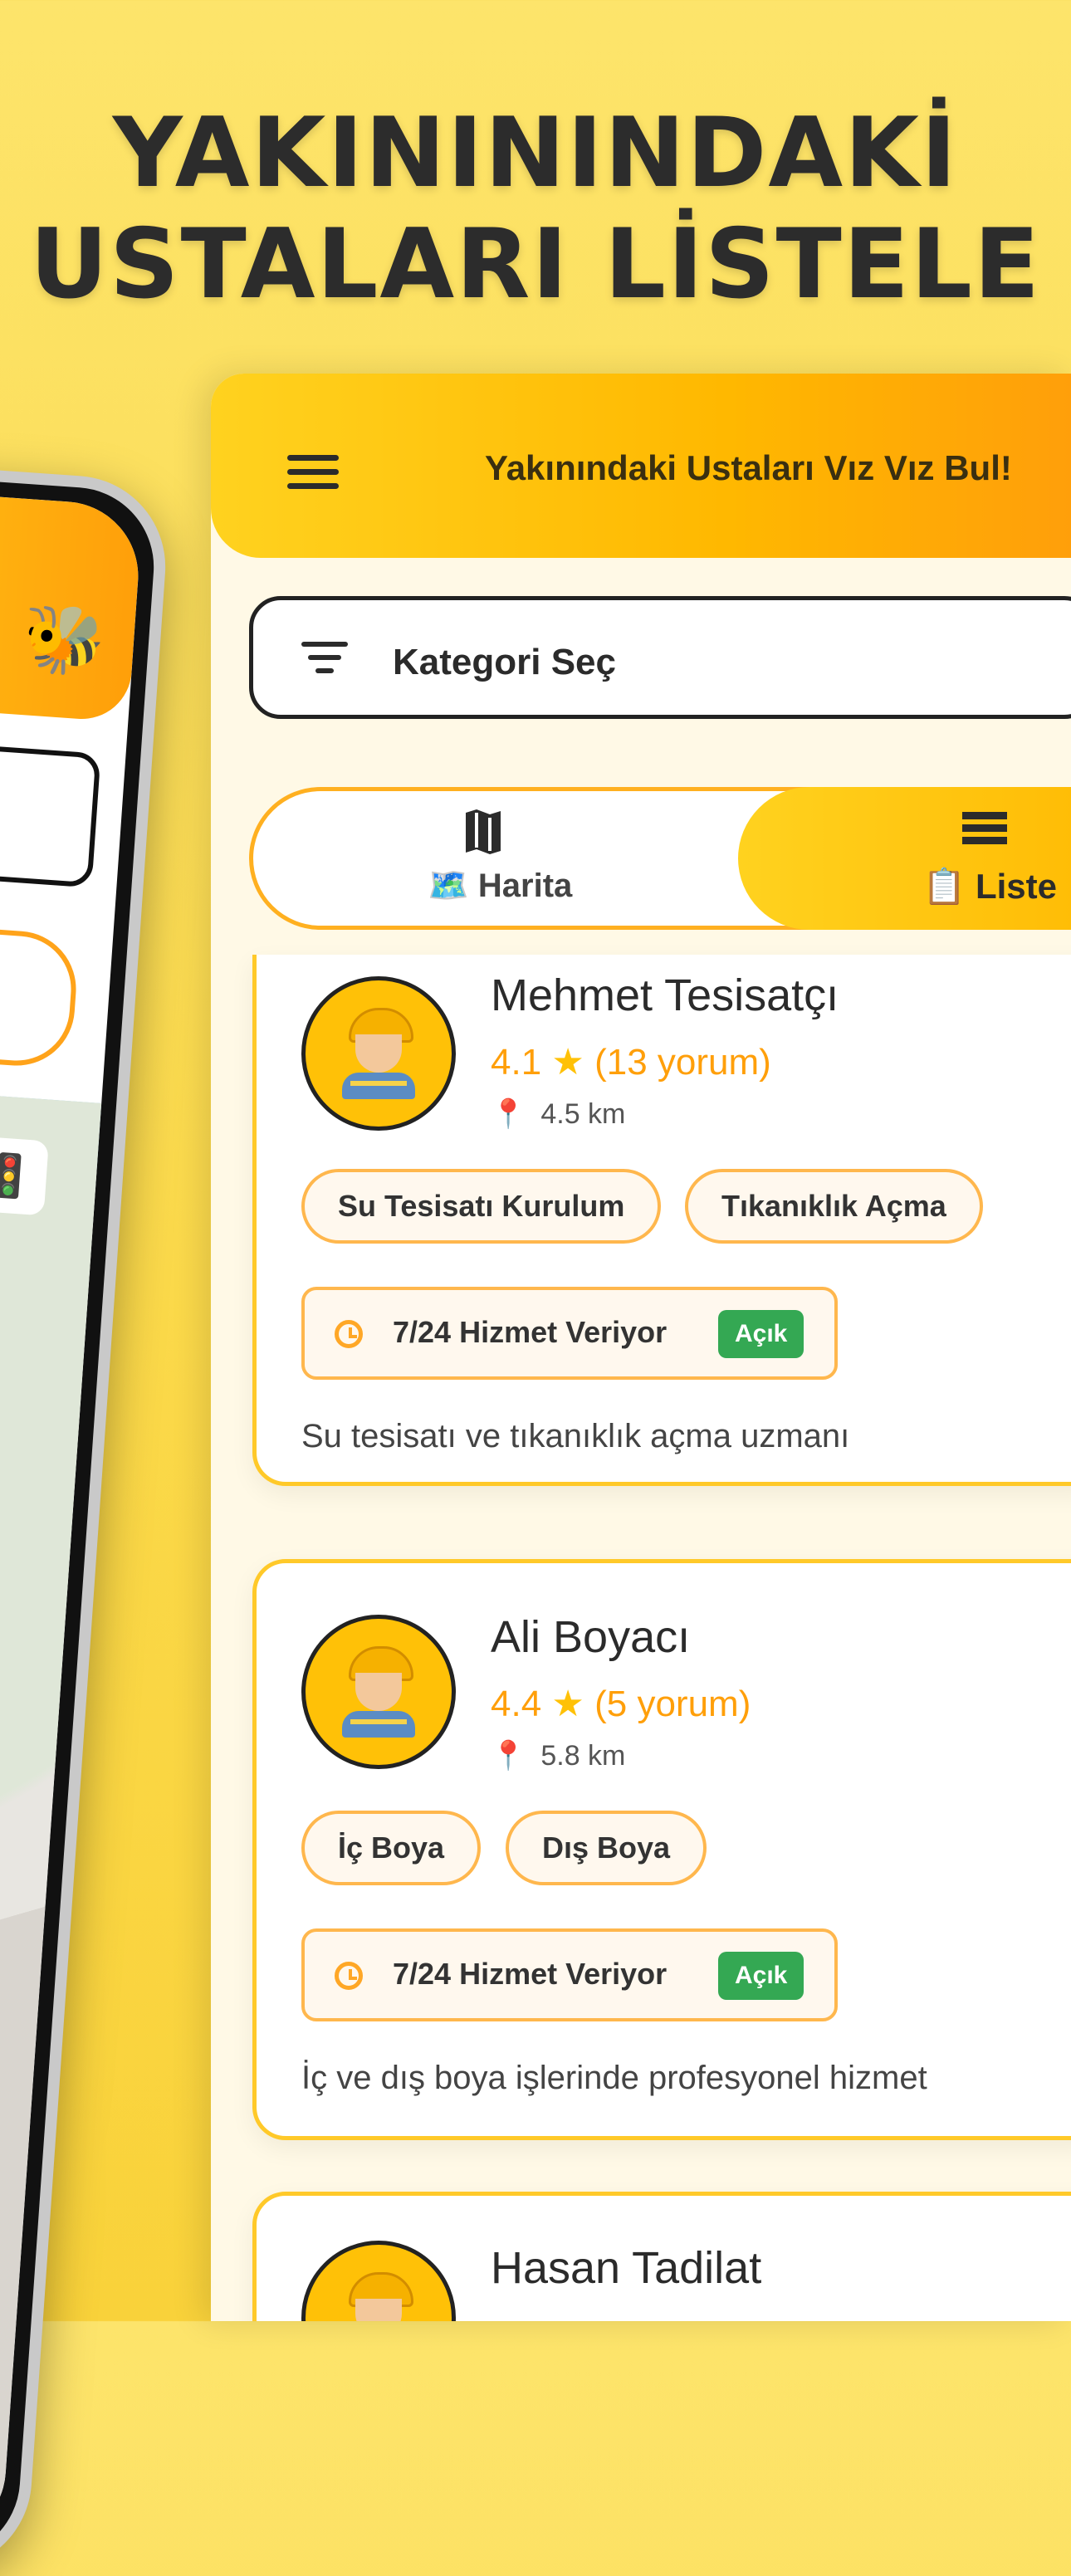  Describe the element at coordinates (575, 1436) in the screenshot. I see `professional-description: Su tesisatı ve tıkanıklık açma uzmanı` at that location.